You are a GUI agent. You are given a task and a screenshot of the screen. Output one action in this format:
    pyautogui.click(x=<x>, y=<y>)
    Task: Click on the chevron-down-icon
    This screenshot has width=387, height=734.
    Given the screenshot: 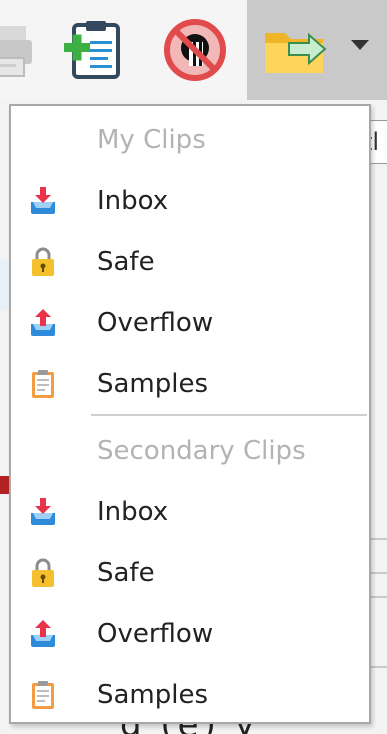 What is the action you would take?
    pyautogui.click(x=360, y=45)
    